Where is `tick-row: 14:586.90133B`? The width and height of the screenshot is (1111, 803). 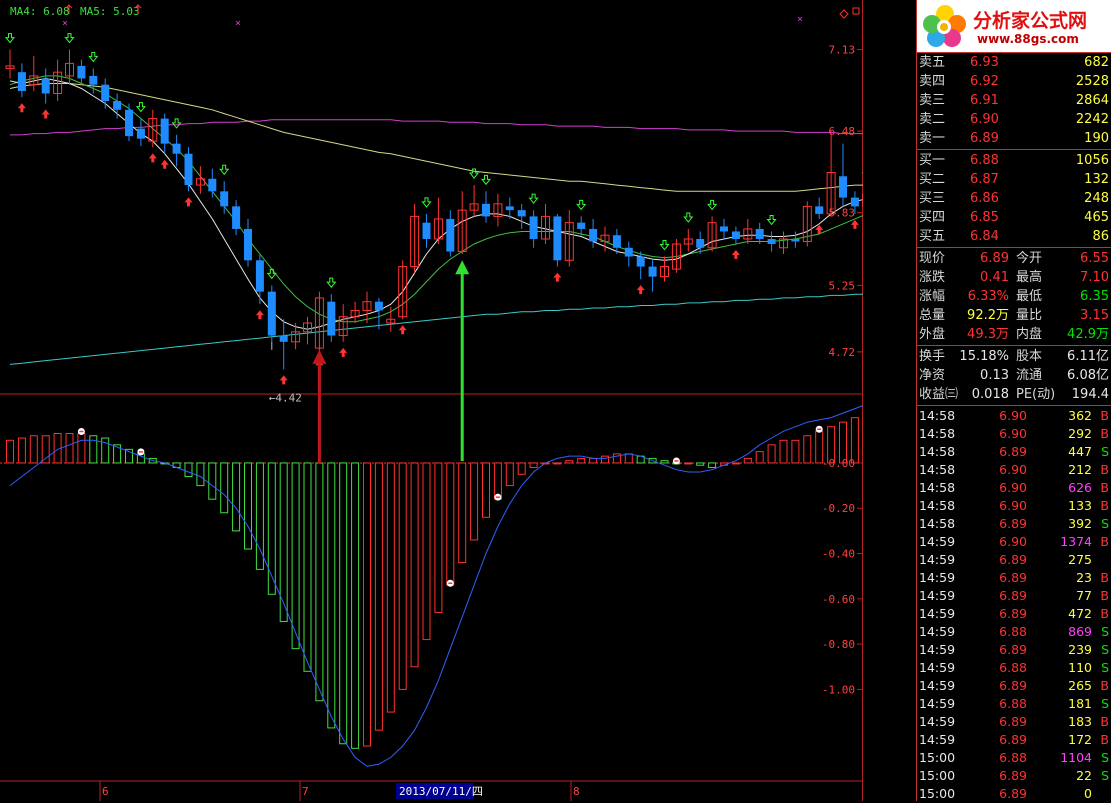 tick-row: 14:586.90133B is located at coordinates (1014, 506).